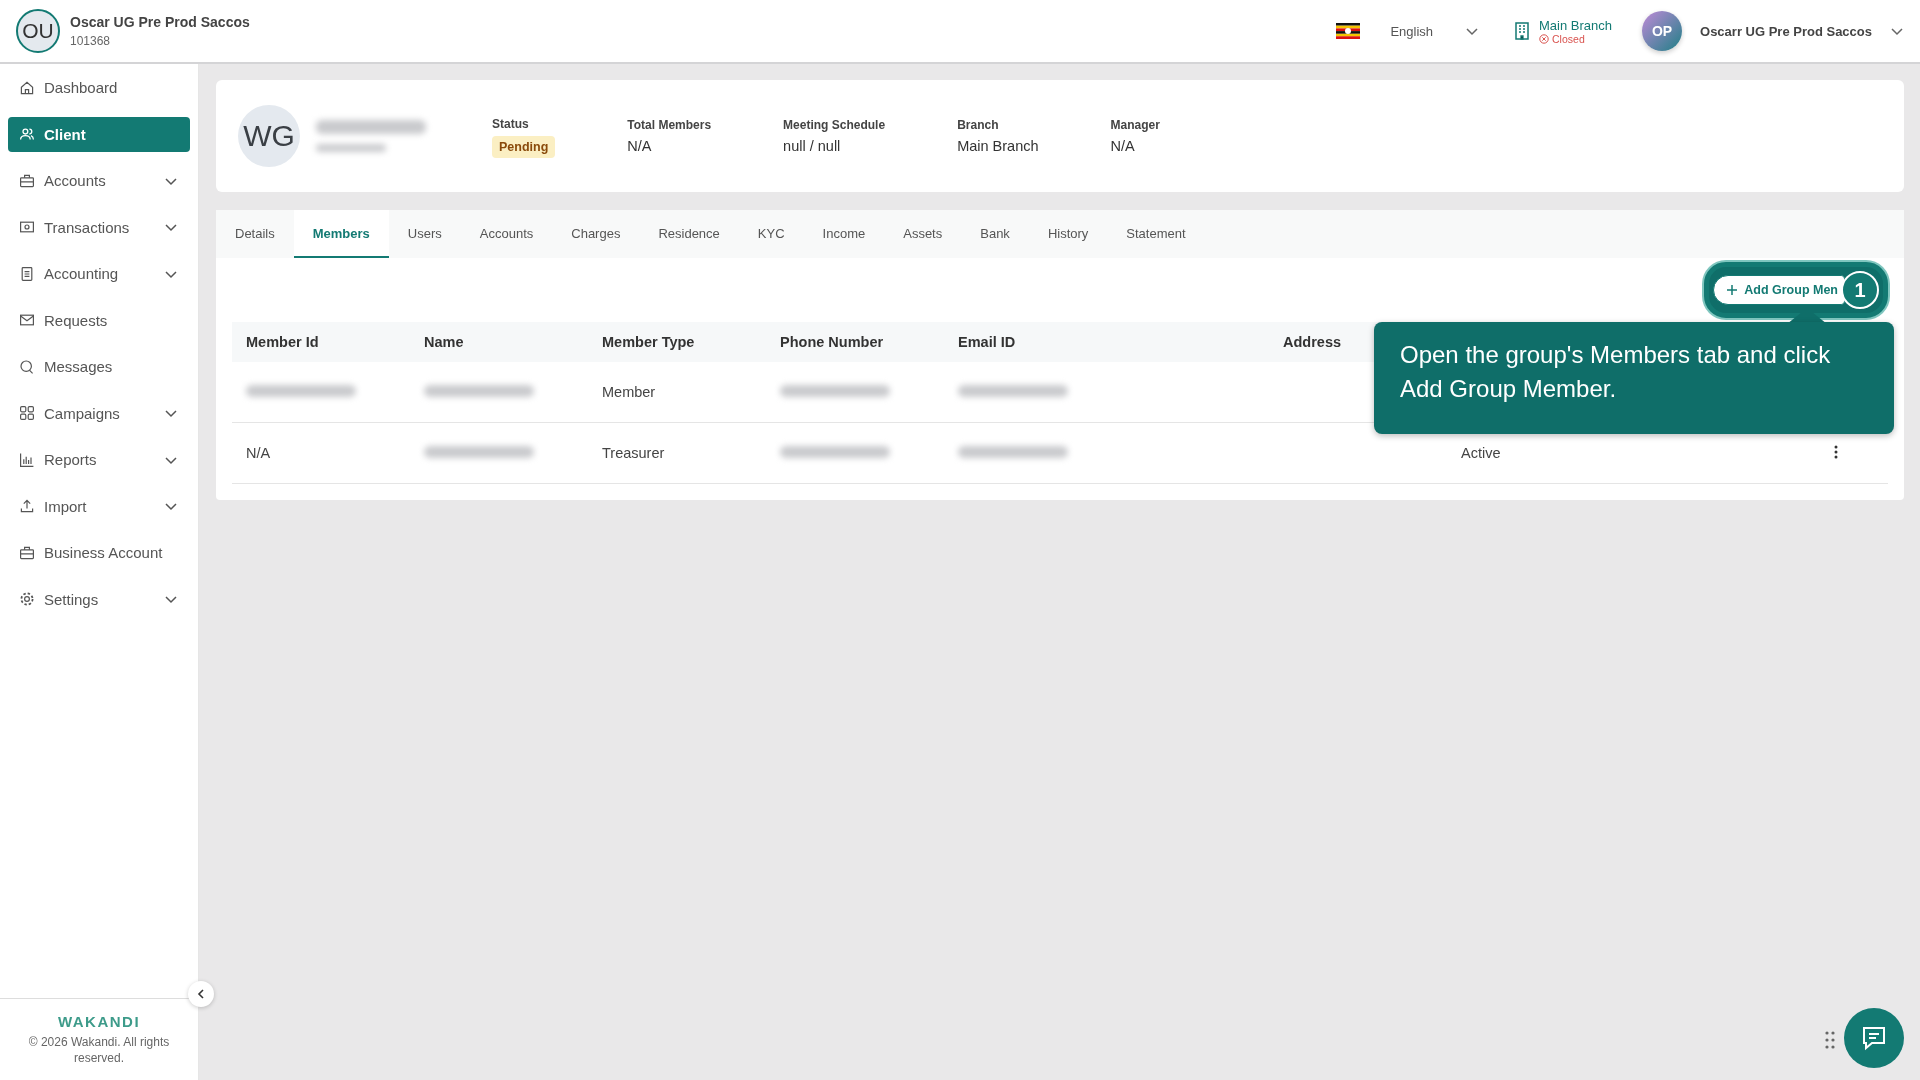 The width and height of the screenshot is (1920, 1080). What do you see at coordinates (351, 148) in the screenshot?
I see `redacted-text` at bounding box center [351, 148].